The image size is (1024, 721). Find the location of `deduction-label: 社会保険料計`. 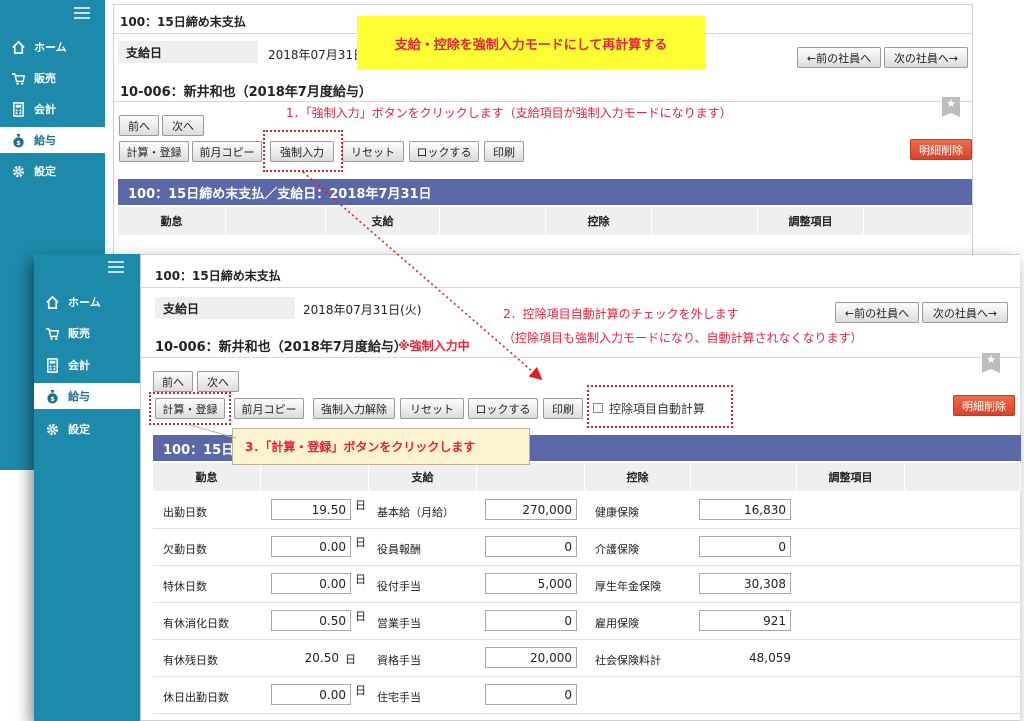

deduction-label: 社会保険料計 is located at coordinates (628, 660).